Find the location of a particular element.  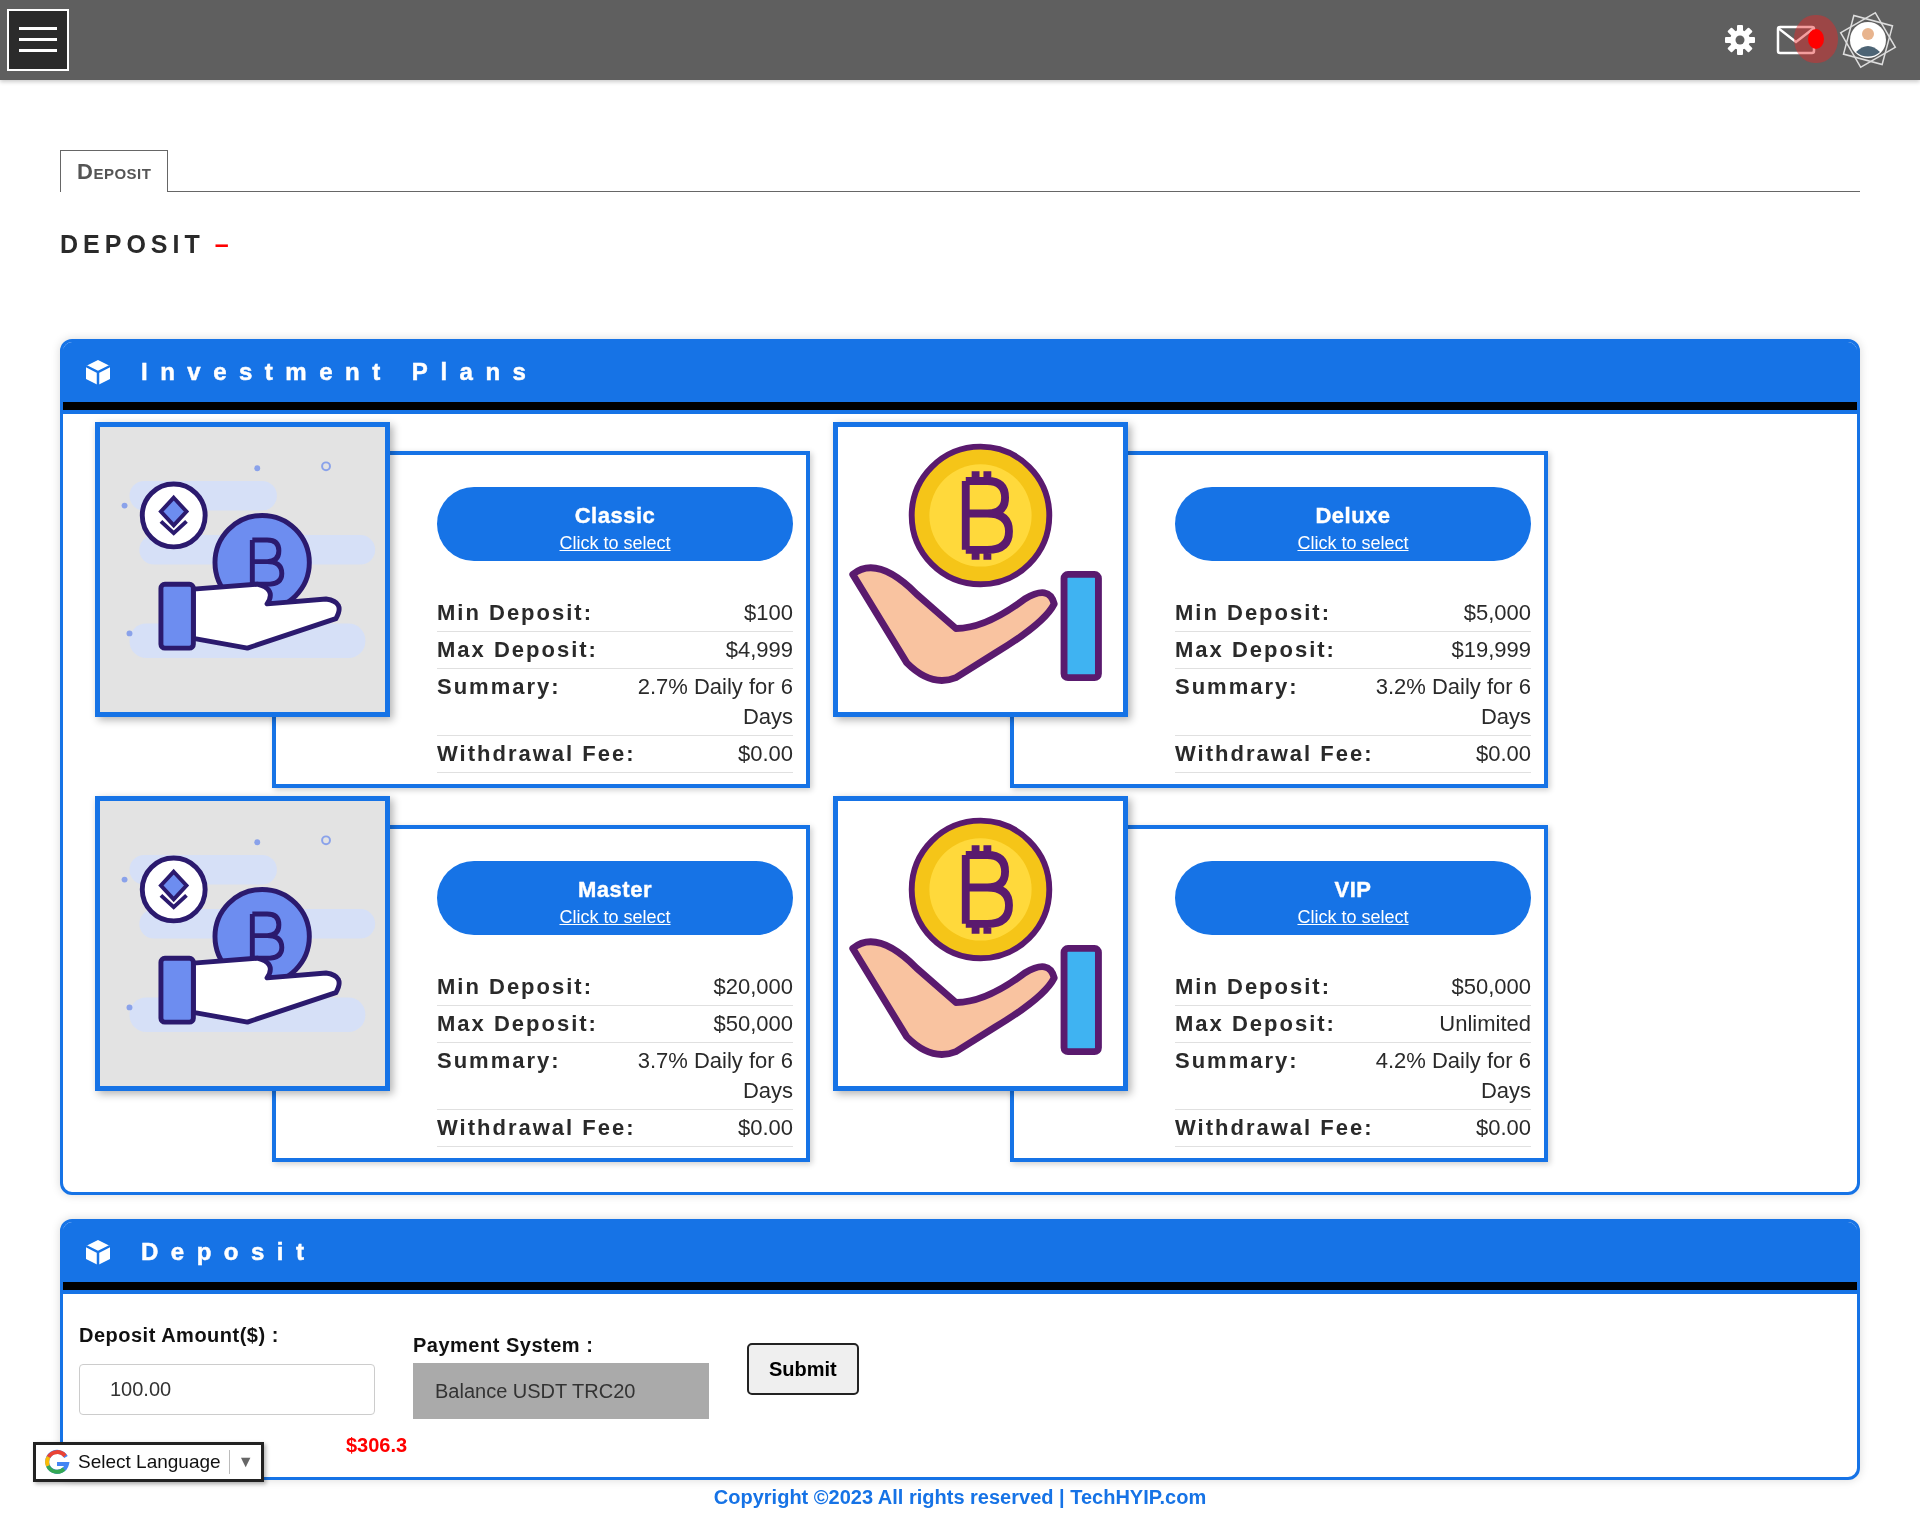

plan-field-value: 2.7% Daily for 6 Days is located at coordinates (714, 702).